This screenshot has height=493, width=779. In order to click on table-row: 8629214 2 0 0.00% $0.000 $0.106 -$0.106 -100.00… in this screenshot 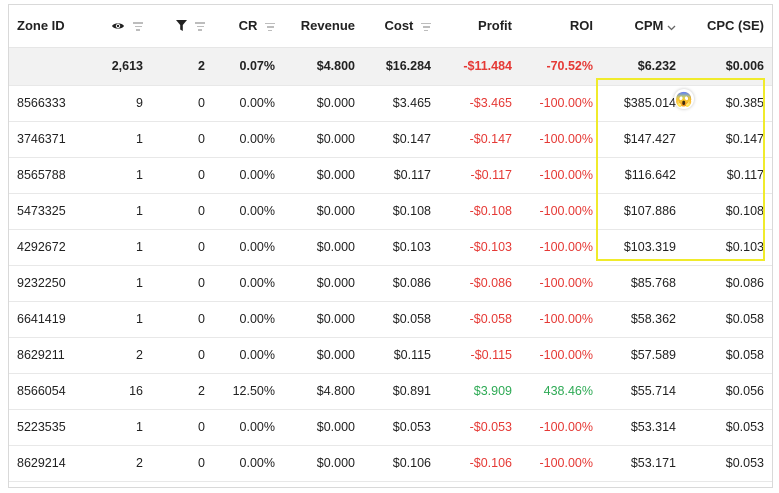, I will do `click(390, 463)`.